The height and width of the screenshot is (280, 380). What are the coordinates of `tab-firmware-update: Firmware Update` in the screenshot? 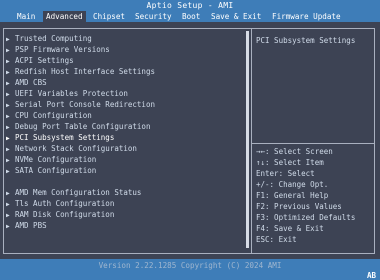 It's located at (306, 16).